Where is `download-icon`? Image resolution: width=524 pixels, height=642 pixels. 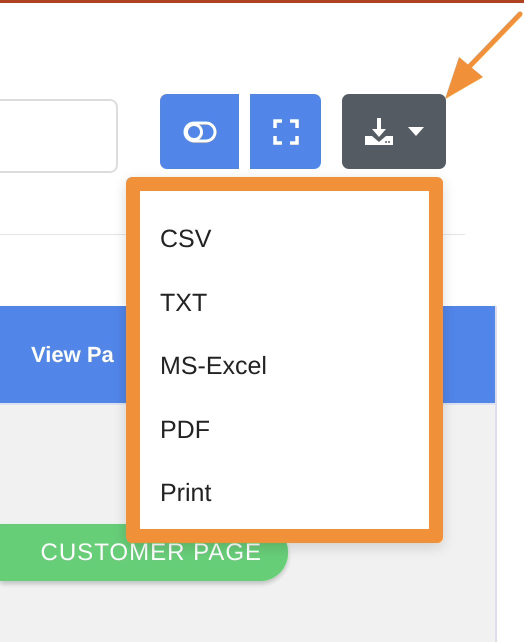
download-icon is located at coordinates (379, 131).